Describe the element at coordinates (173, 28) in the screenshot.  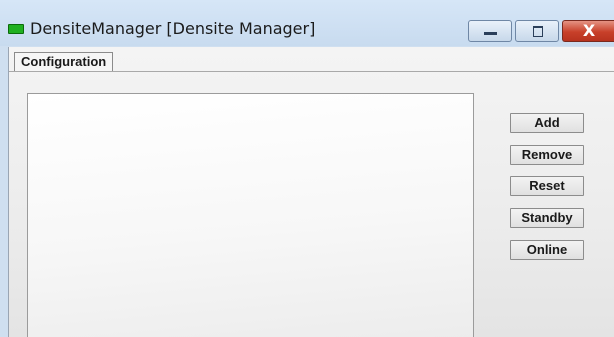
I see `window-title: DensiteManager [Densite Manager]` at that location.